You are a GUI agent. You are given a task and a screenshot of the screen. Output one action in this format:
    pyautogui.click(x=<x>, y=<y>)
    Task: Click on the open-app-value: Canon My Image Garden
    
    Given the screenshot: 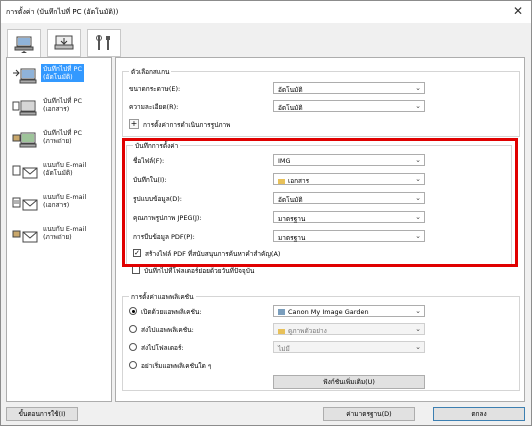 What is the action you would take?
    pyautogui.click(x=328, y=312)
    